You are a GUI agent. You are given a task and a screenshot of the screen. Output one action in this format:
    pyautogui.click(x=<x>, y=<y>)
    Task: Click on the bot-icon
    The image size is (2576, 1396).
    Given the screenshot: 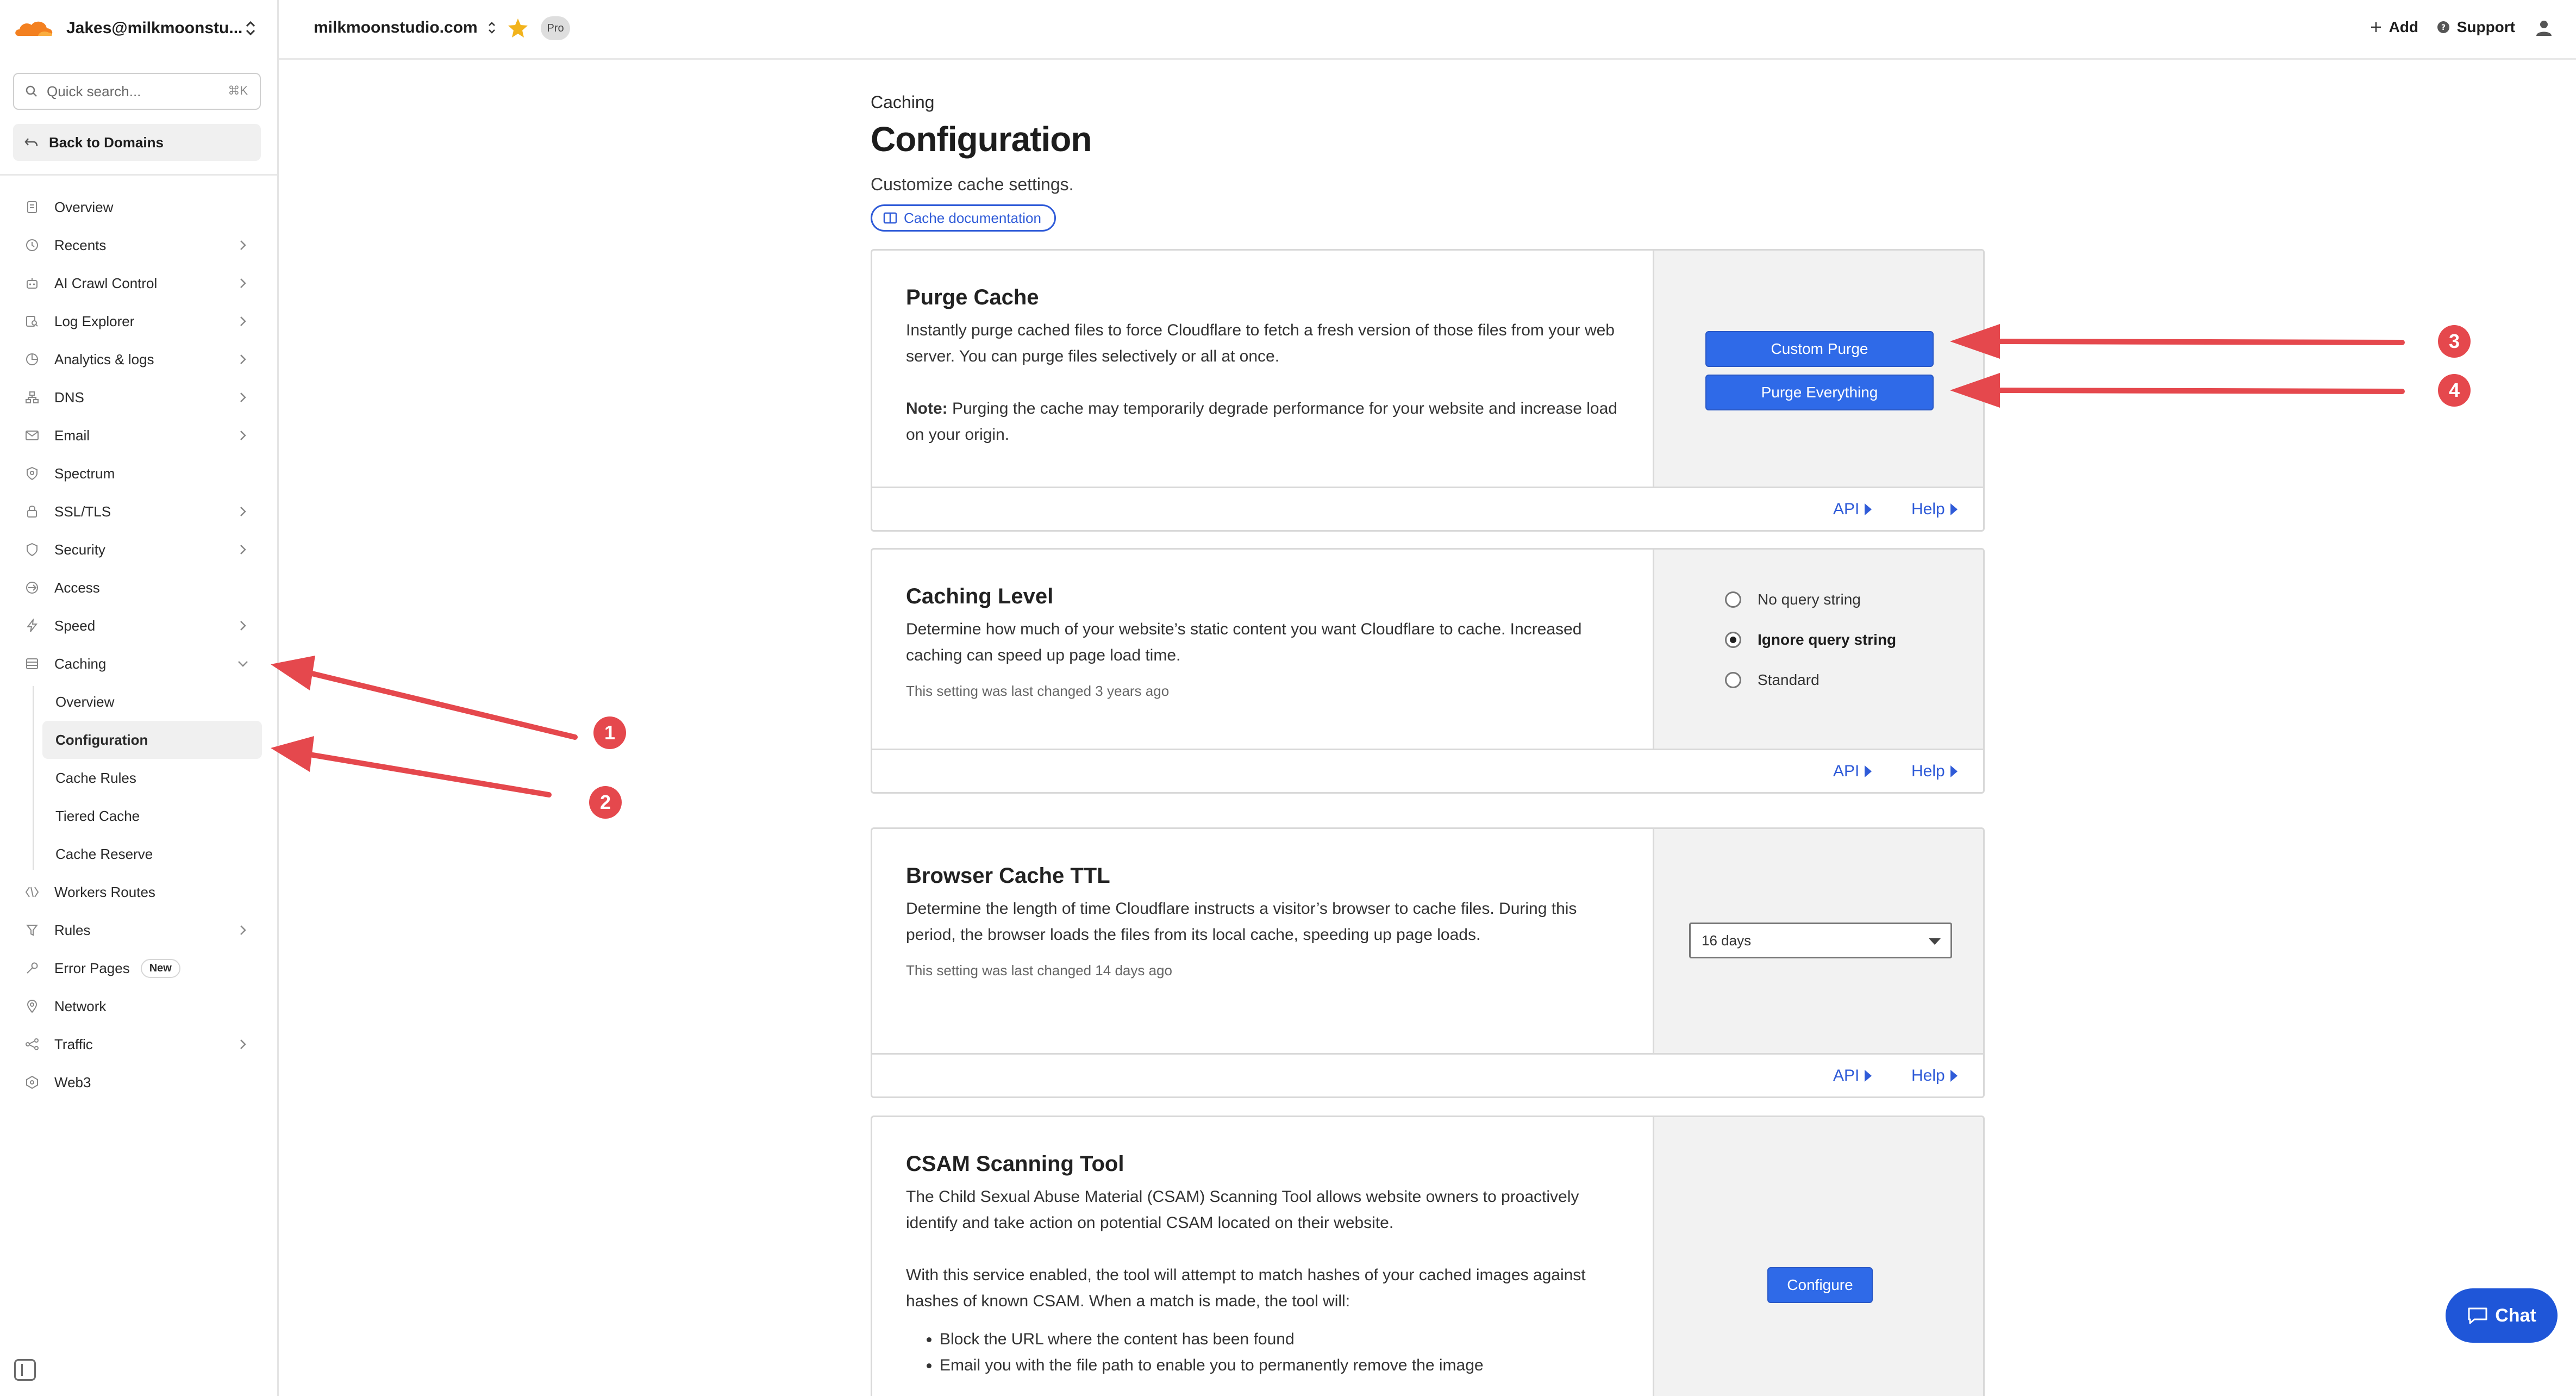 What is the action you would take?
    pyautogui.click(x=32, y=284)
    